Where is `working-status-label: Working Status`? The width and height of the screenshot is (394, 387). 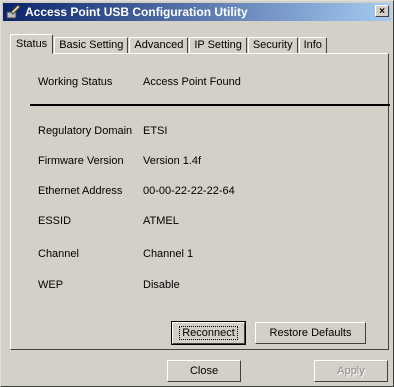 working-status-label: Working Status is located at coordinates (75, 82).